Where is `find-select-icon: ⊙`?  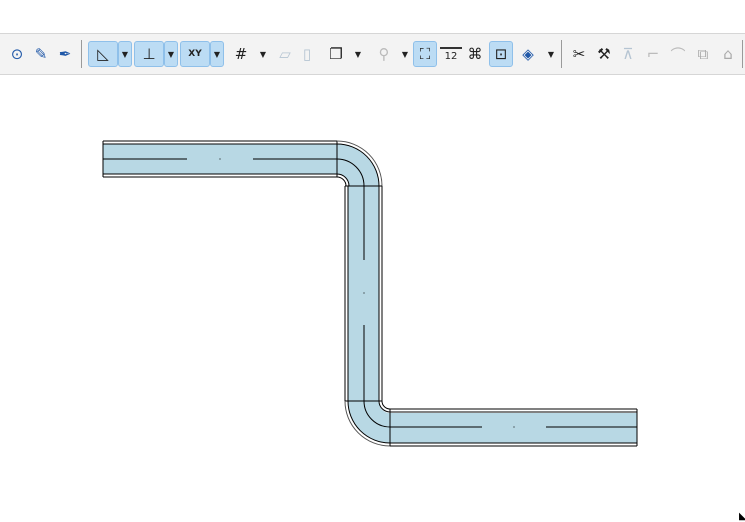 find-select-icon: ⊙ is located at coordinates (17, 54).